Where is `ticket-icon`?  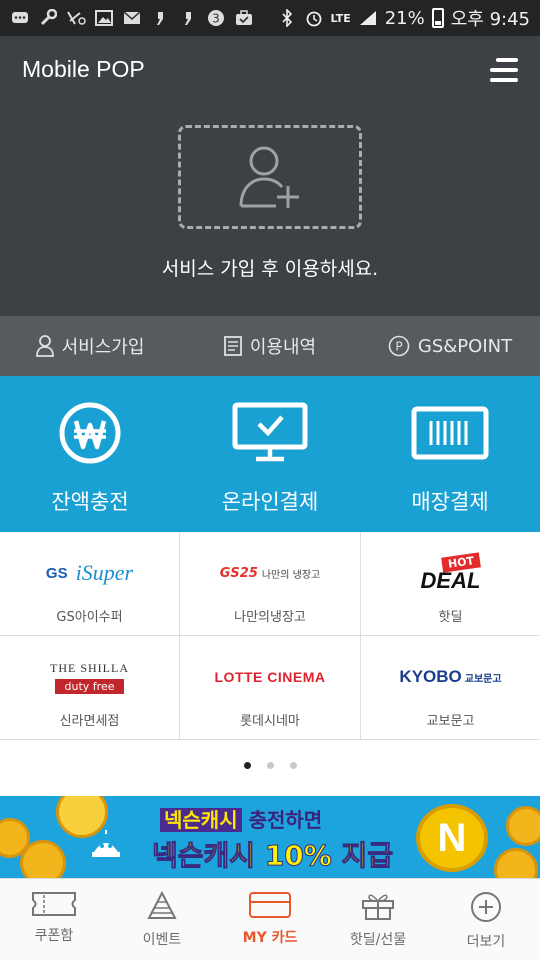 ticket-icon is located at coordinates (54, 904).